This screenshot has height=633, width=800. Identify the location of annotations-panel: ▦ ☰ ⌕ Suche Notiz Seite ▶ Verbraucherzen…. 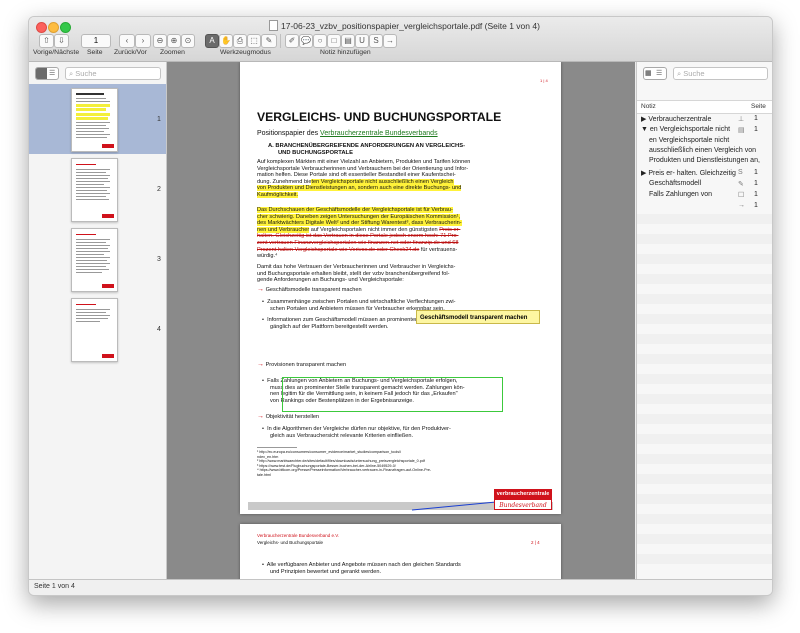
(704, 320).